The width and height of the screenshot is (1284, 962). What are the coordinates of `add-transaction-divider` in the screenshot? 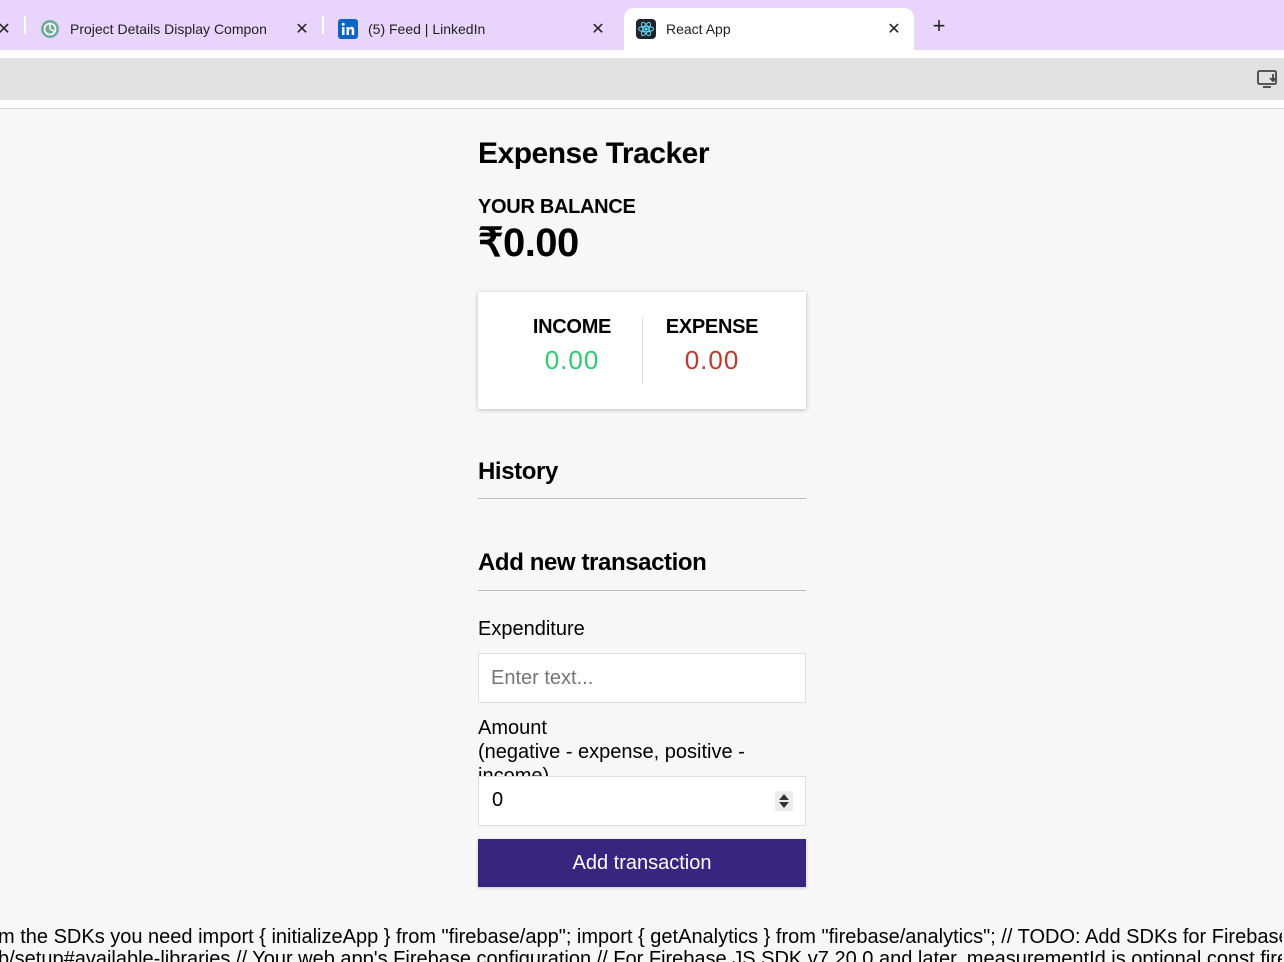 It's located at (642, 590).